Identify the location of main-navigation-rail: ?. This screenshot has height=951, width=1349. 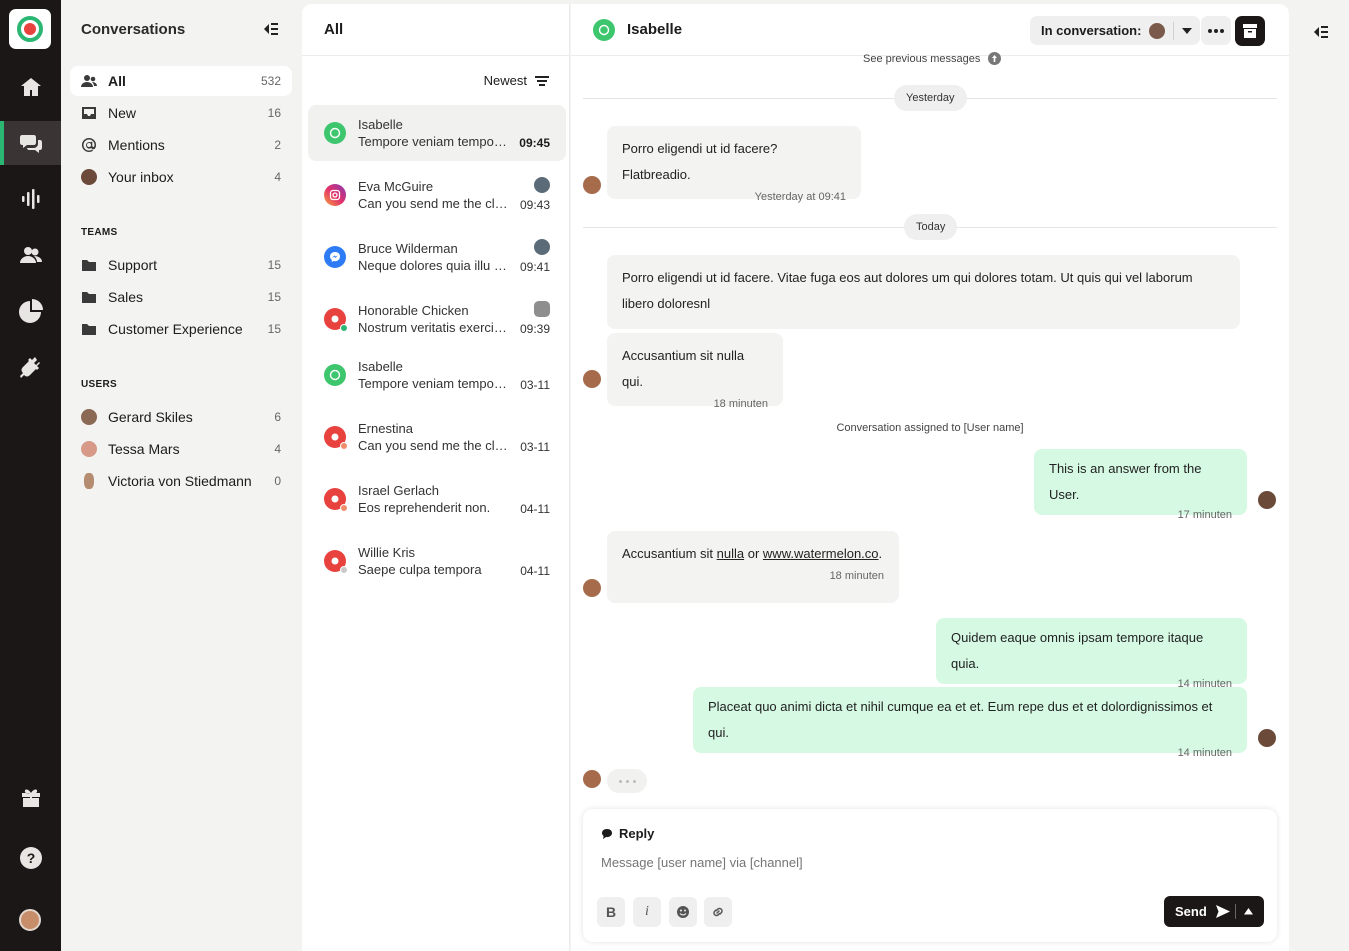
(30, 475).